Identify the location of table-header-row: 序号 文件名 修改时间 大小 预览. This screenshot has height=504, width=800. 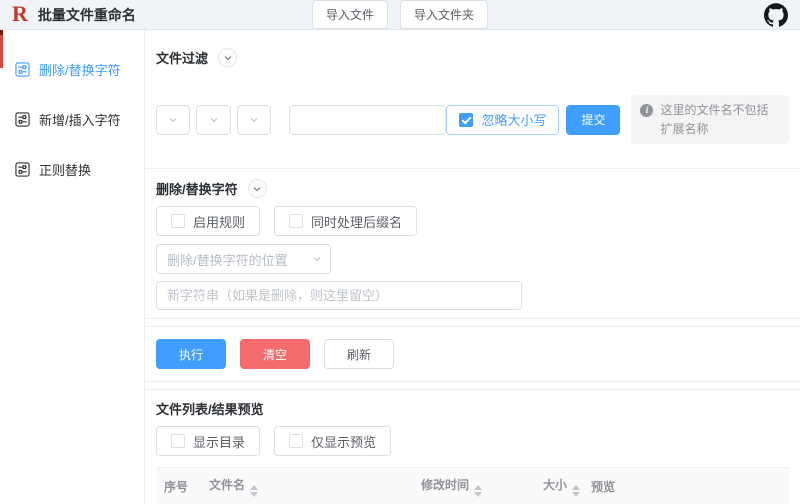
(472, 485).